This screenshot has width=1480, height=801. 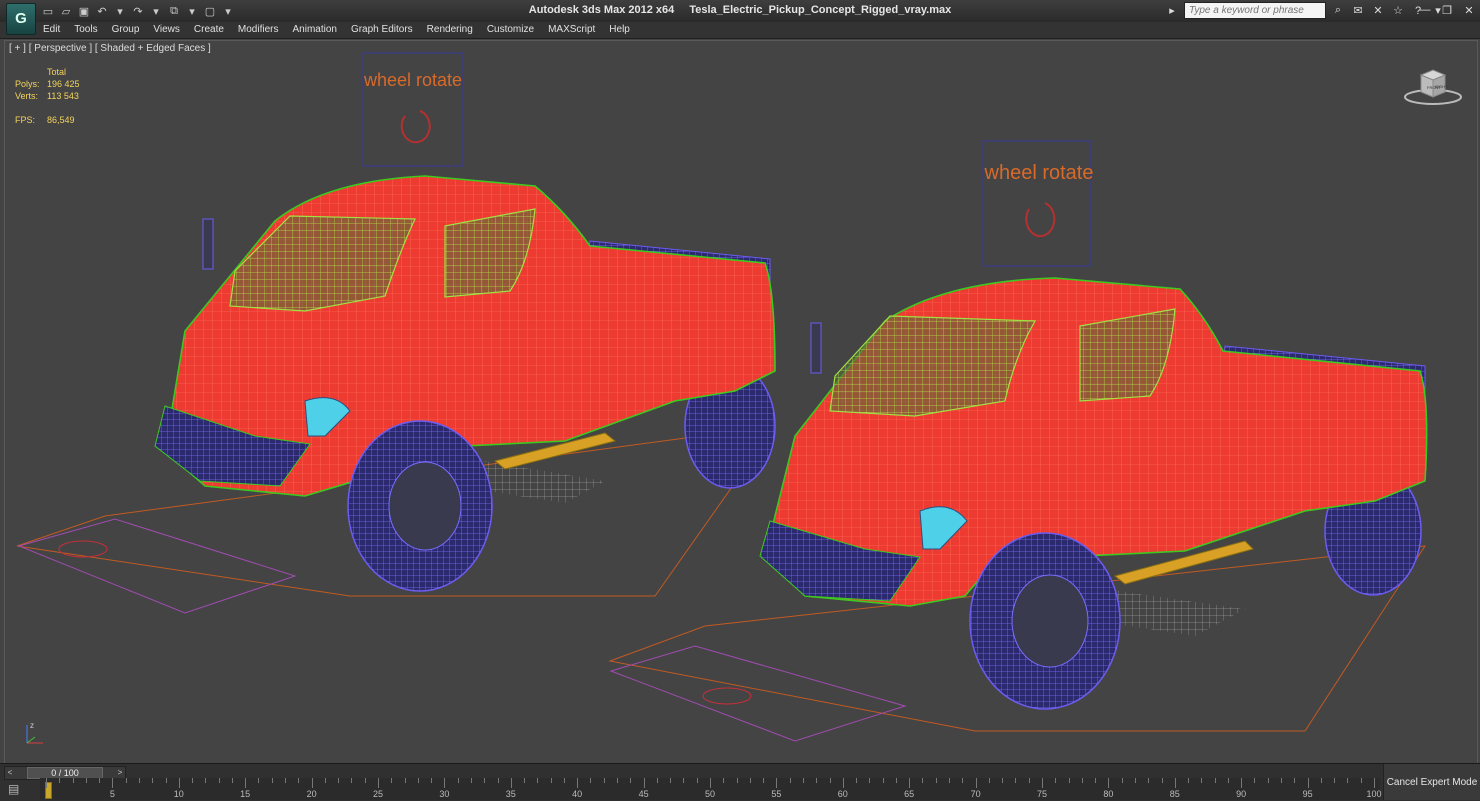 I want to click on infocenter-expand-icon: ▸, so click(x=1172, y=11).